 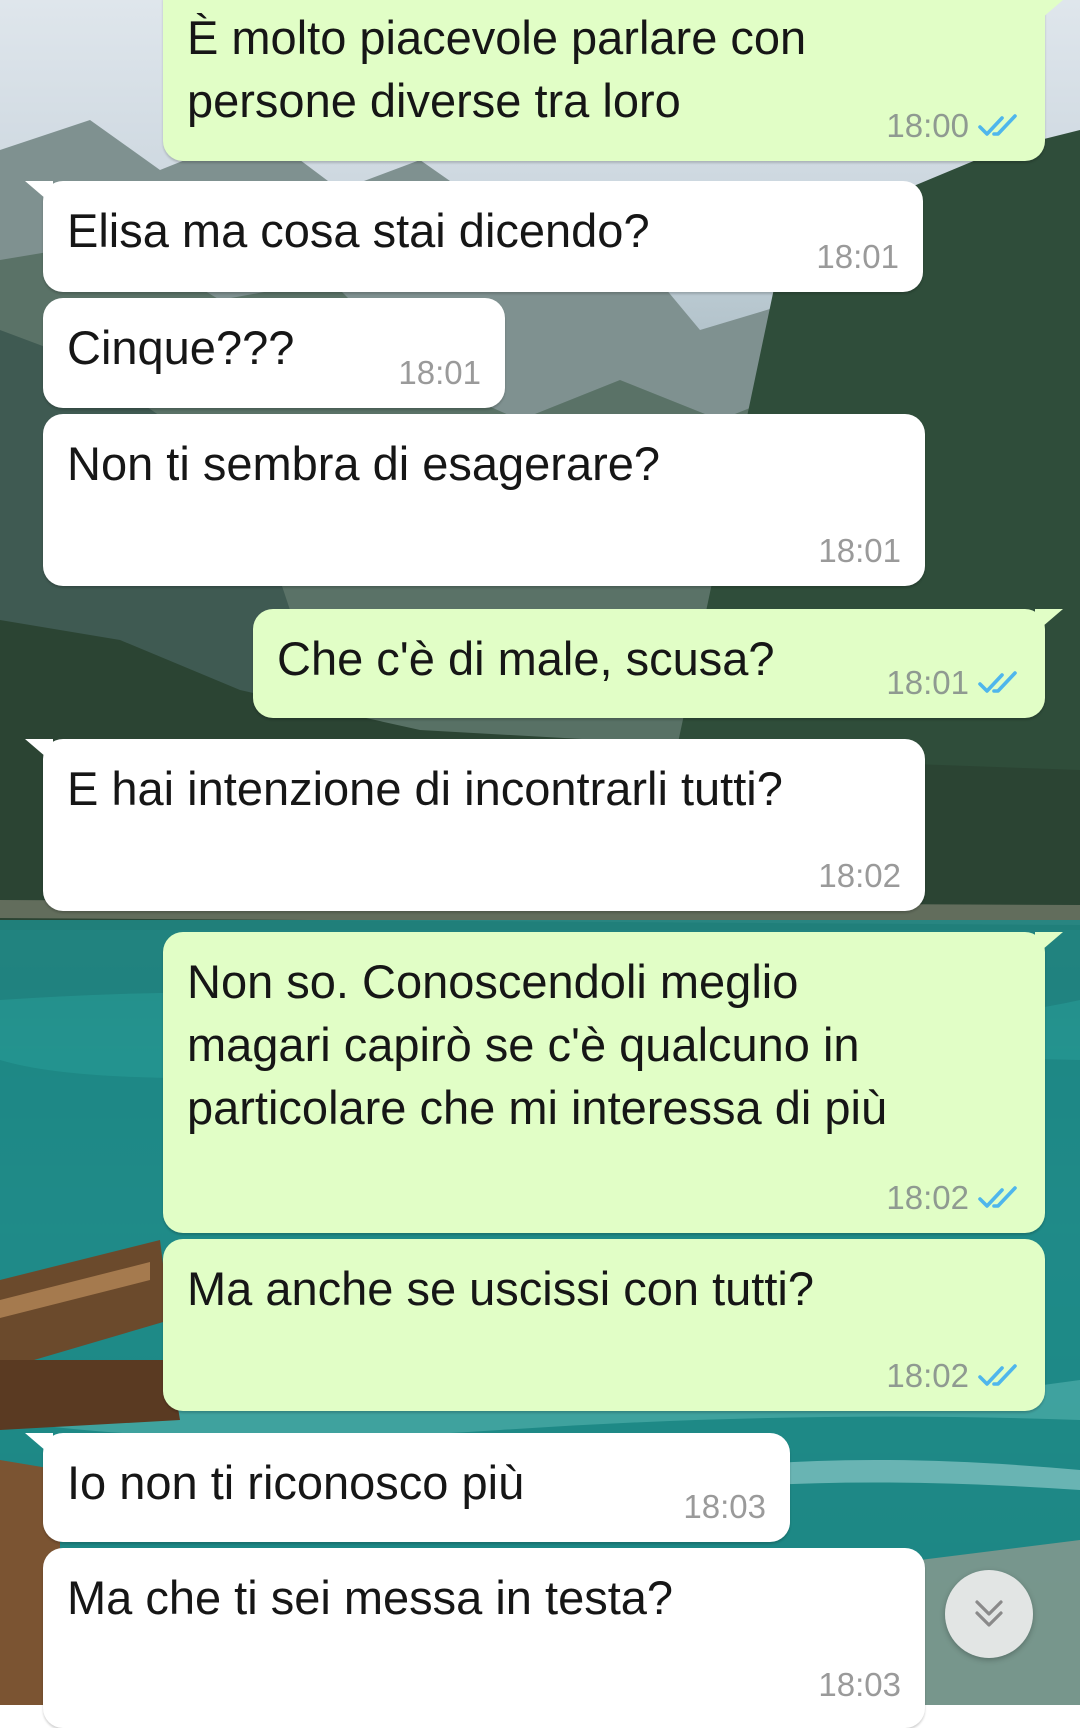 What do you see at coordinates (927, 125) in the screenshot?
I see `message-time: 18:00` at bounding box center [927, 125].